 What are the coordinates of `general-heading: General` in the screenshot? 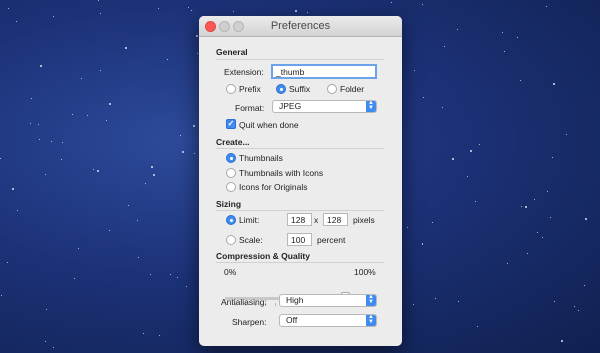 It's located at (232, 52).